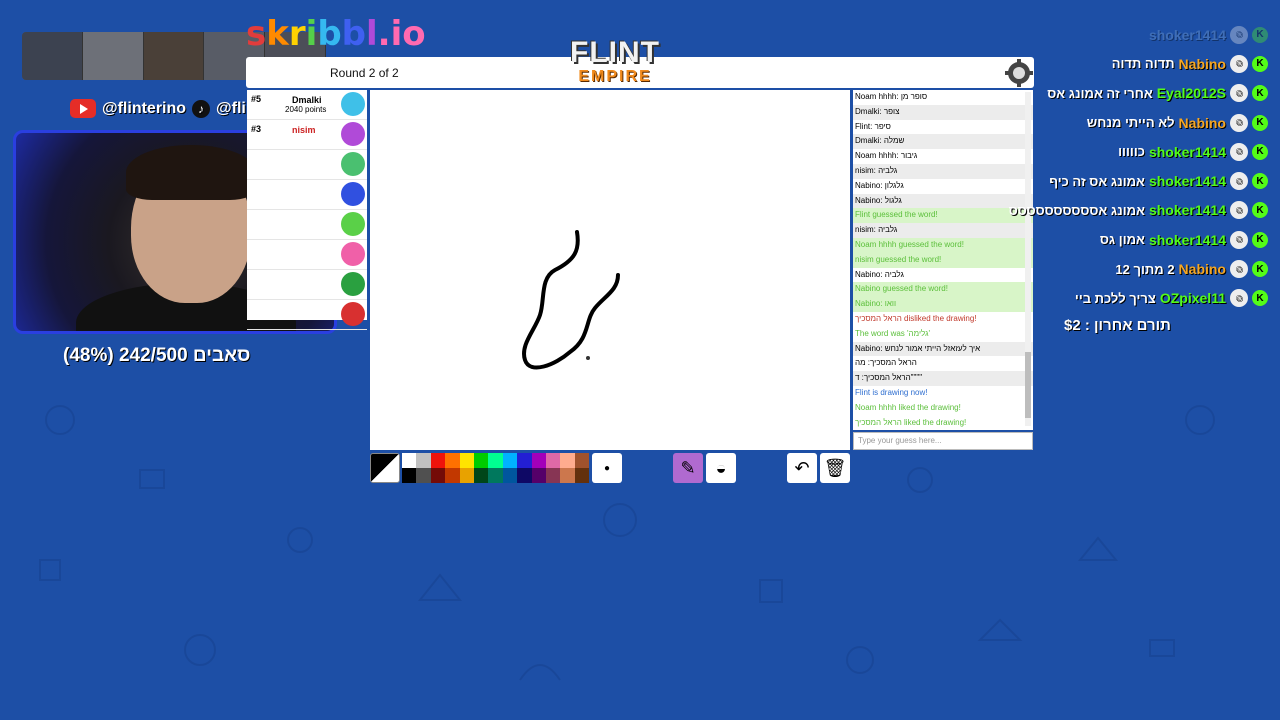 The height and width of the screenshot is (720, 1280). What do you see at coordinates (83, 108) in the screenshot?
I see `youtube-icon` at bounding box center [83, 108].